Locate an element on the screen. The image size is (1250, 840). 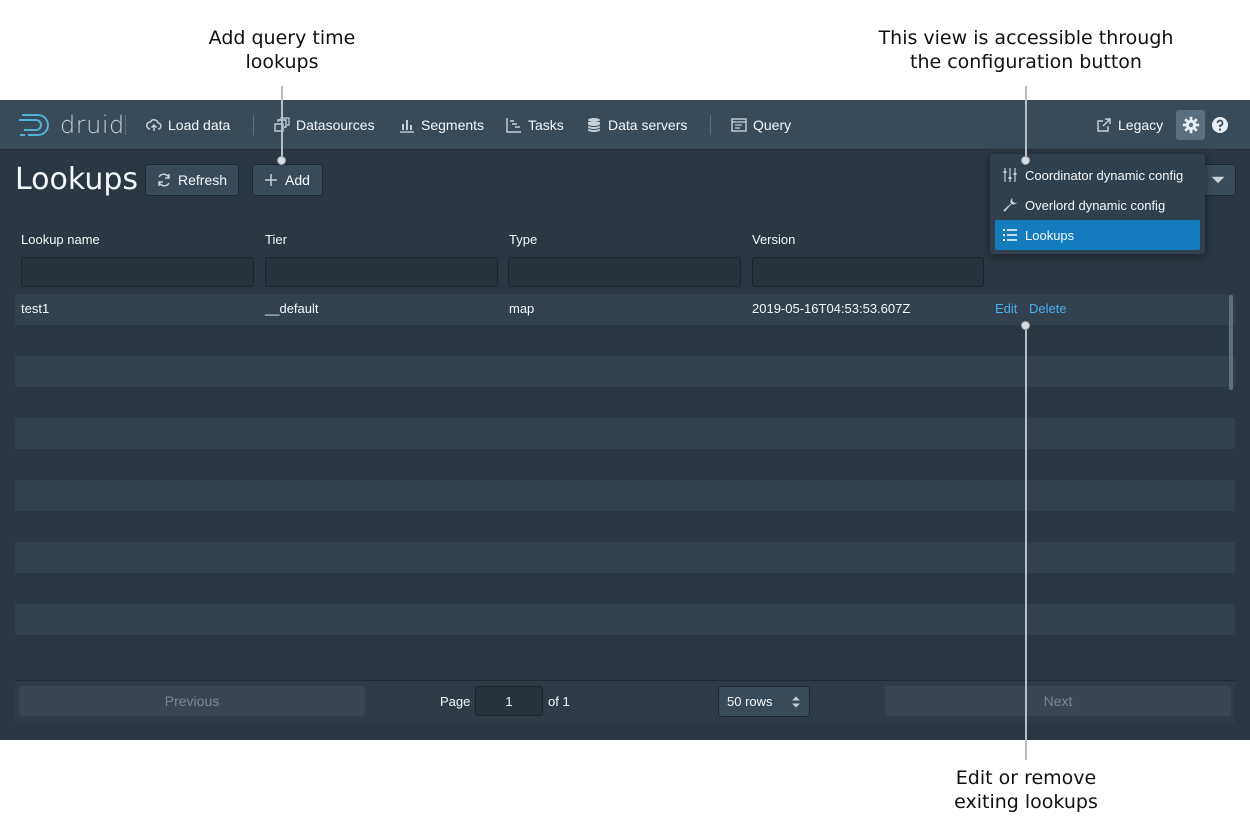
plus-icon is located at coordinates (271, 180).